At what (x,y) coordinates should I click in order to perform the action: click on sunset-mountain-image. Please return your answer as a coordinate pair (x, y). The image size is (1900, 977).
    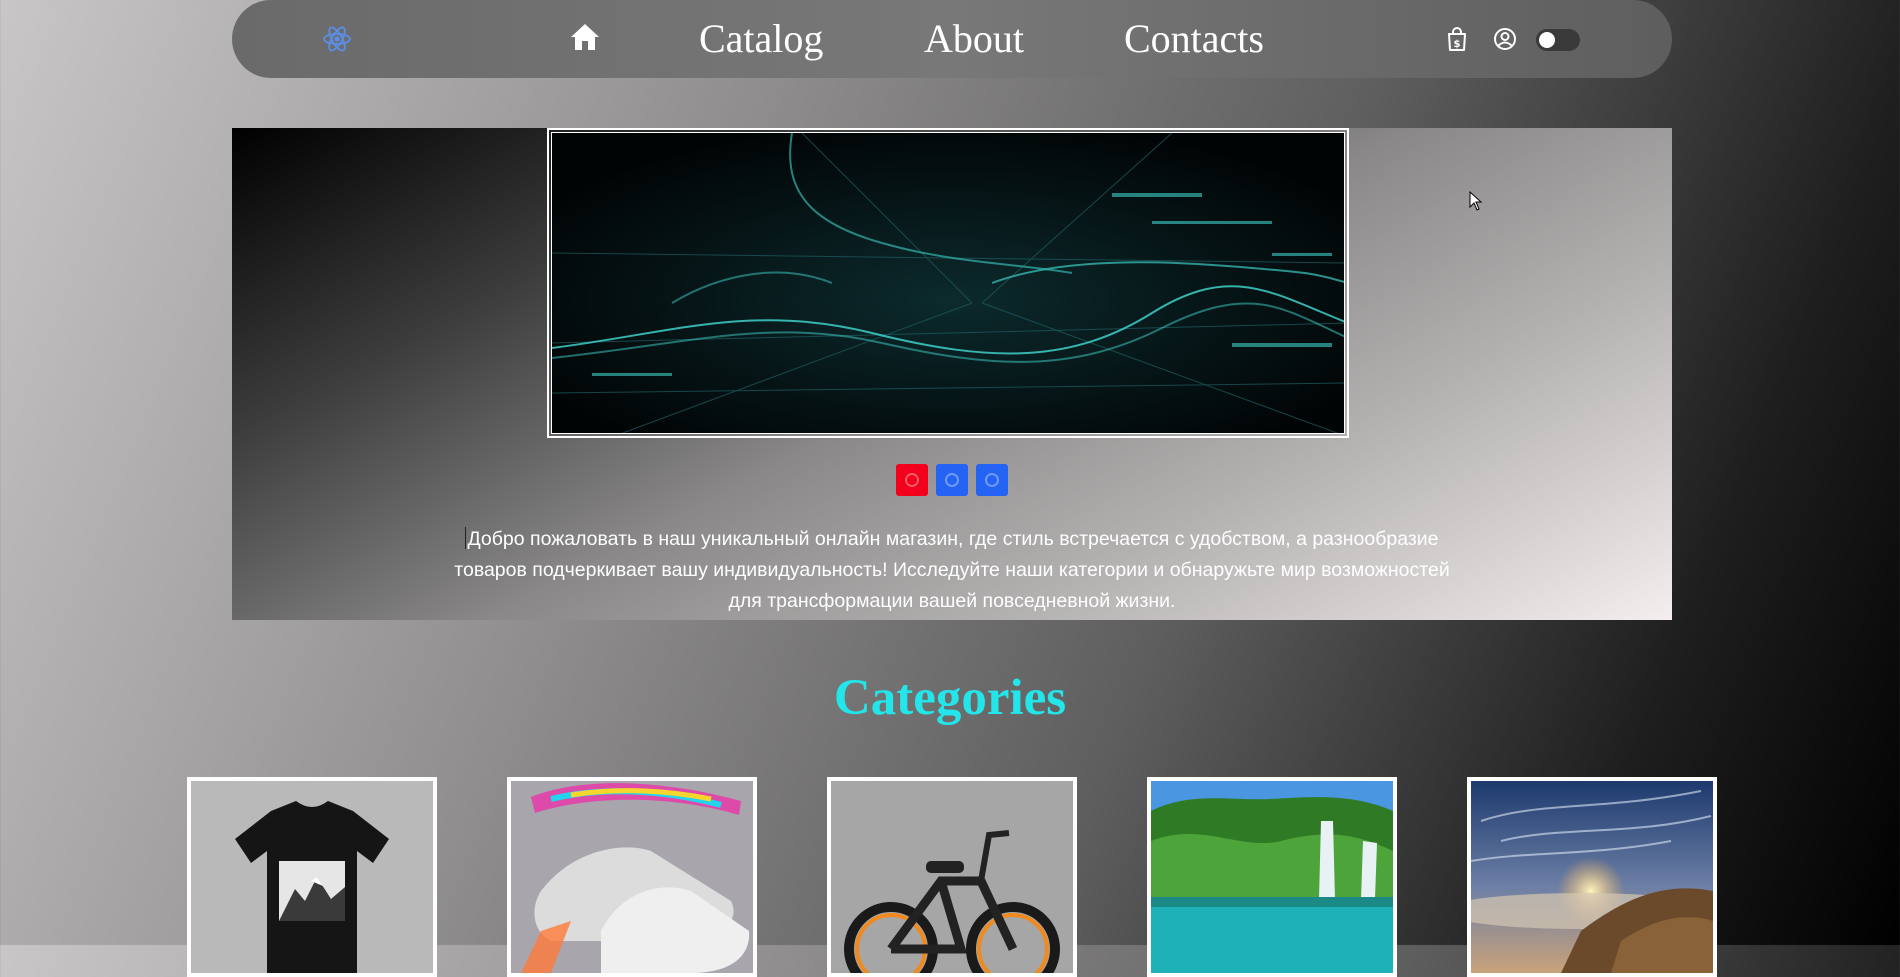
    Looking at the image, I should click on (1592, 877).